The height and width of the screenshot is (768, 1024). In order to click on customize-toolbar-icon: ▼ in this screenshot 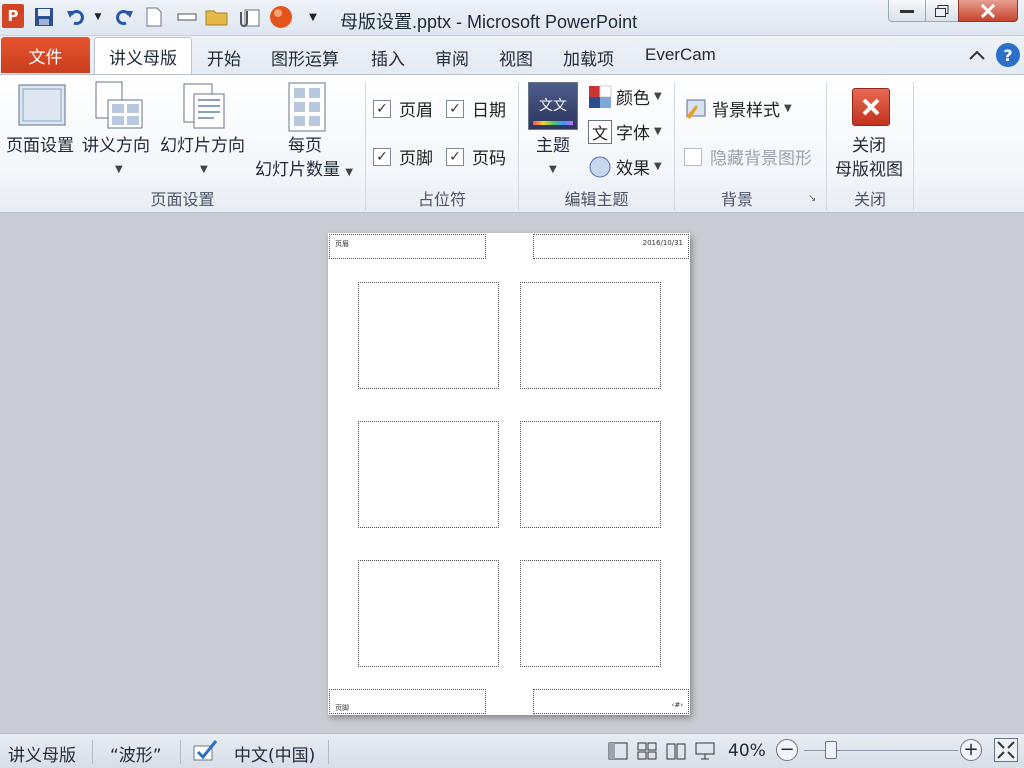, I will do `click(313, 17)`.